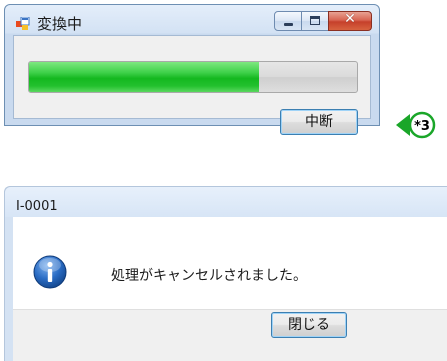  I want to click on window-title: 変換中, so click(60, 24).